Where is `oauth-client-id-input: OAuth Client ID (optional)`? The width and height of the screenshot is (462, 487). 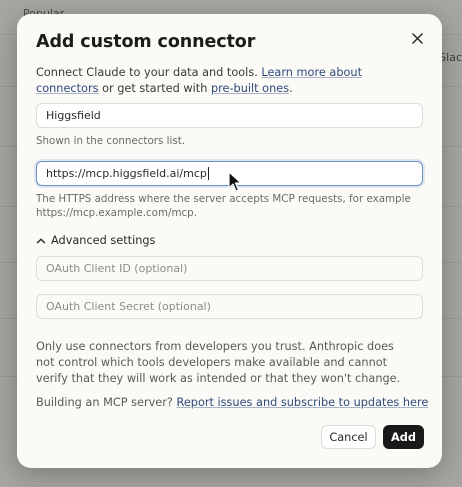 oauth-client-id-input: OAuth Client ID (optional) is located at coordinates (229, 268).